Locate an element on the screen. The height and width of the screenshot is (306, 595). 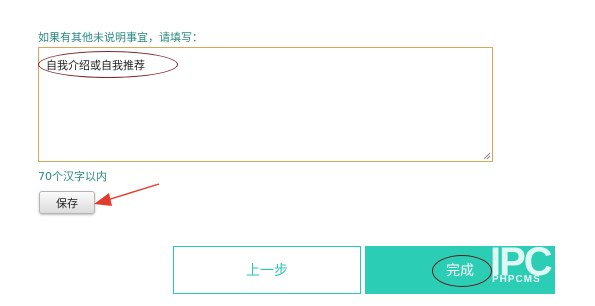
remarks-prompt-label: 如果有其他未说明事宜，请填写： is located at coordinates (120, 37).